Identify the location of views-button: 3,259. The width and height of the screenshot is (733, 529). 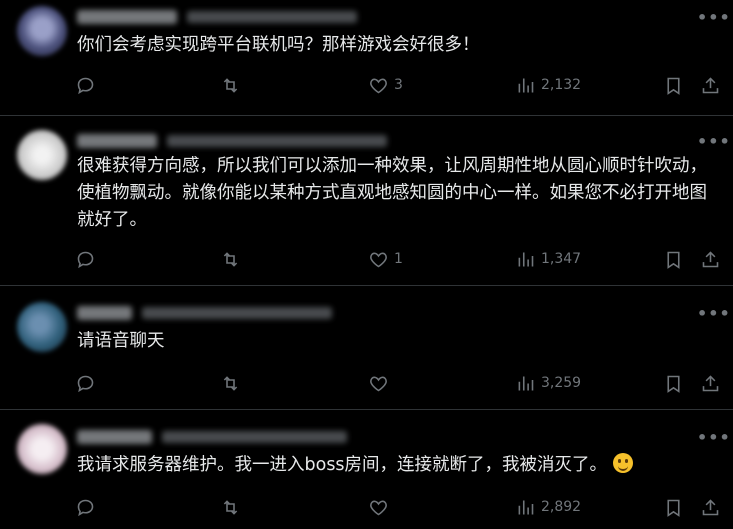
(548, 383).